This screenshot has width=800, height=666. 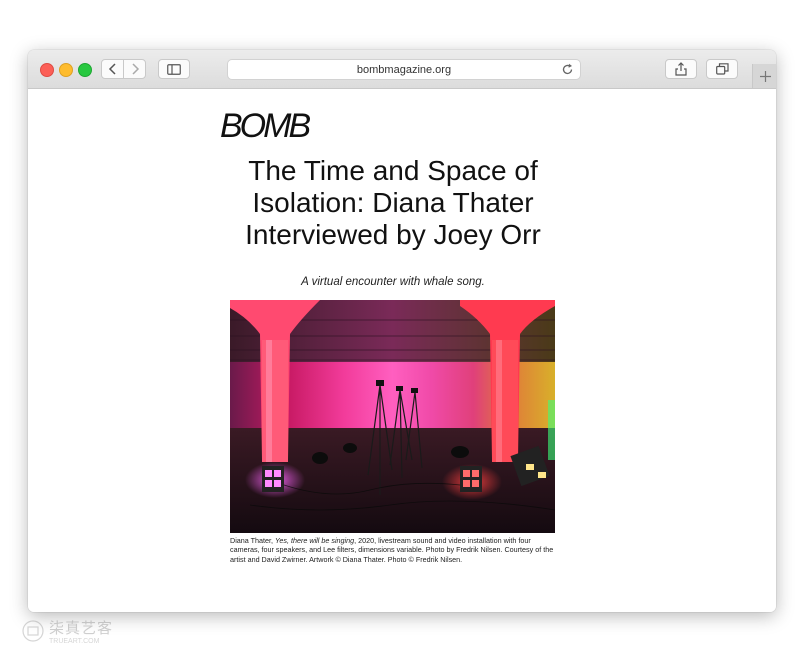 I want to click on browser-toolbar: bombmagazine.org, so click(x=402, y=69).